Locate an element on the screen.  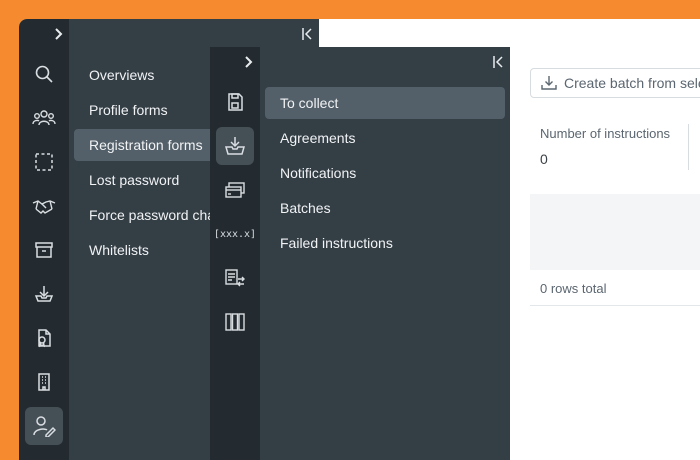
nav-item-notifications: Notifications is located at coordinates (385, 173).